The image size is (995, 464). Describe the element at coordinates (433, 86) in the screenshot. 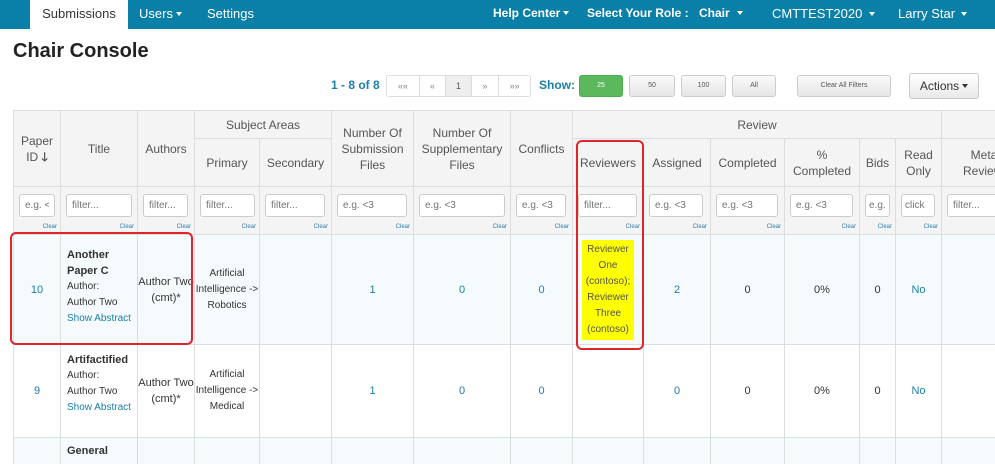

I see `prev-page-button: «` at that location.